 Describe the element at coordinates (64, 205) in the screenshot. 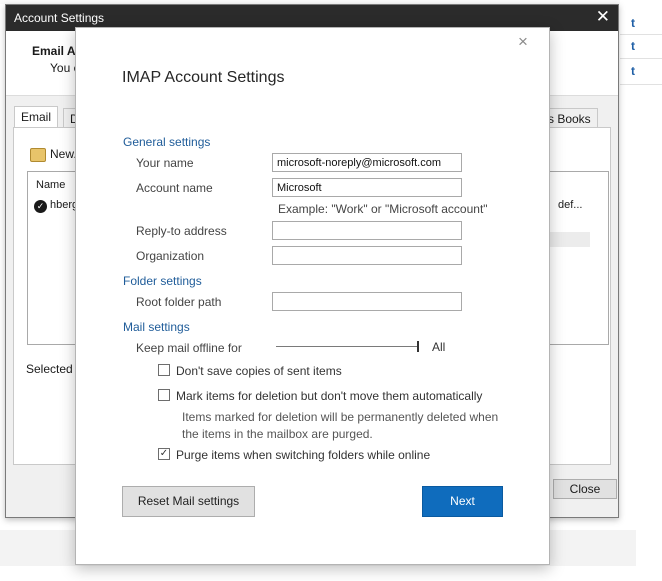

I see `account-row-name: hberg` at that location.